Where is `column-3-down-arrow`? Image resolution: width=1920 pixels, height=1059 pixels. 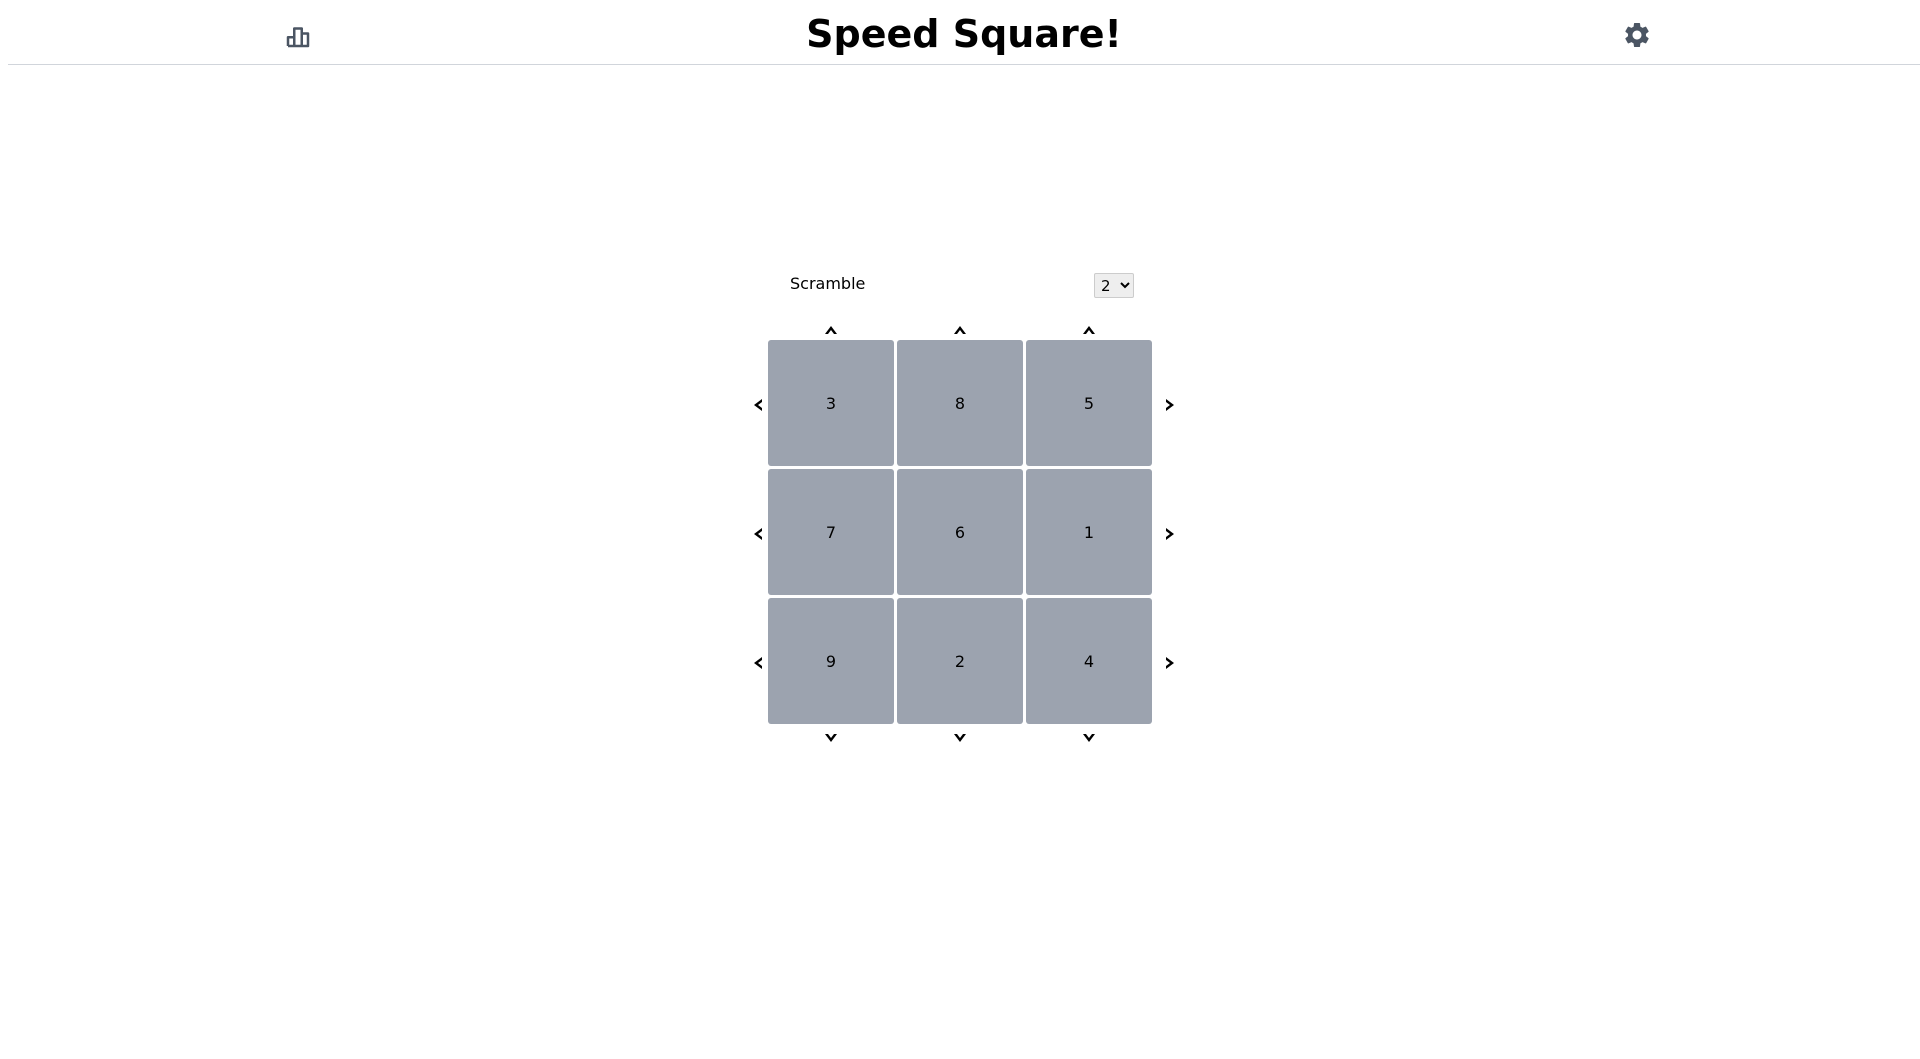 column-3-down-arrow is located at coordinates (1089, 739).